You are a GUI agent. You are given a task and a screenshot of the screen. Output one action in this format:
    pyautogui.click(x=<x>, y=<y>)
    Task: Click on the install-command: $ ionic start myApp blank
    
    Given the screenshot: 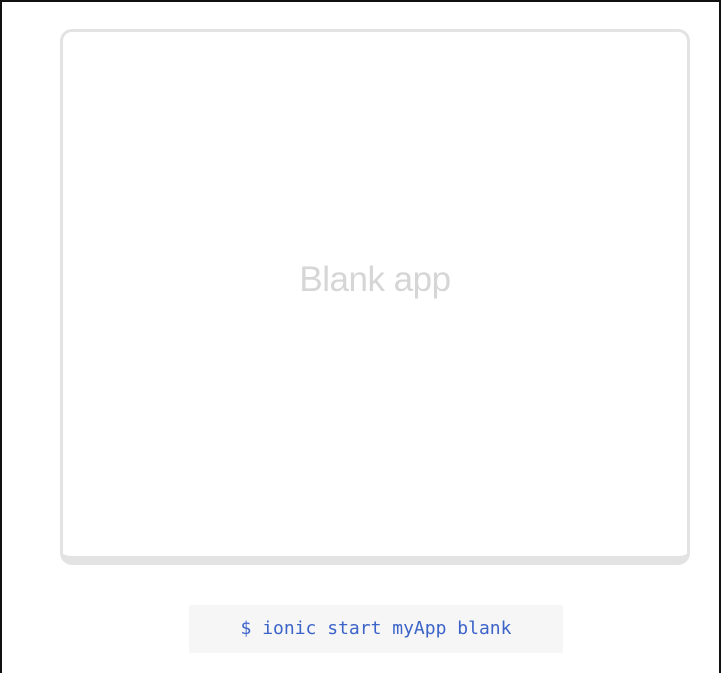 What is the action you would take?
    pyautogui.click(x=376, y=629)
    